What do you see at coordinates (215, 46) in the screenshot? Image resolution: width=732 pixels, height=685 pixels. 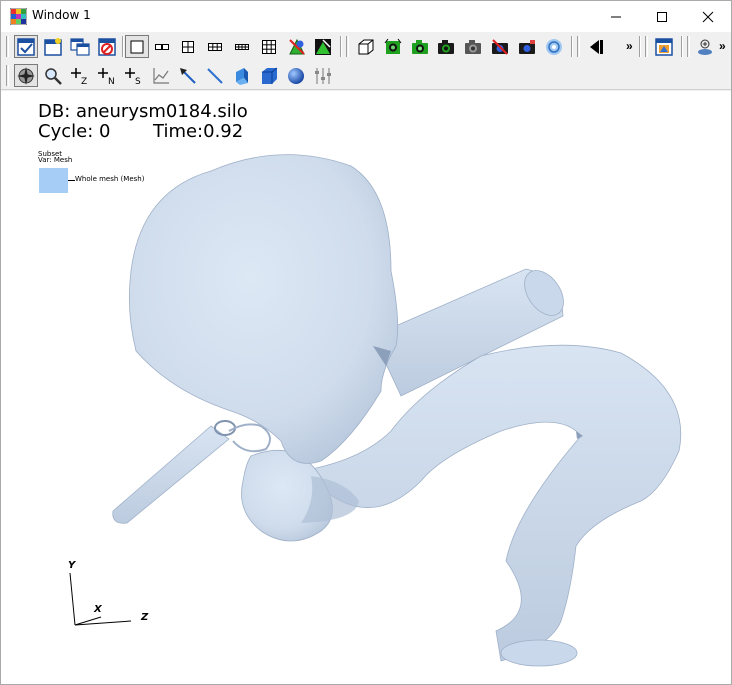 I see `layout-2x3-button` at bounding box center [215, 46].